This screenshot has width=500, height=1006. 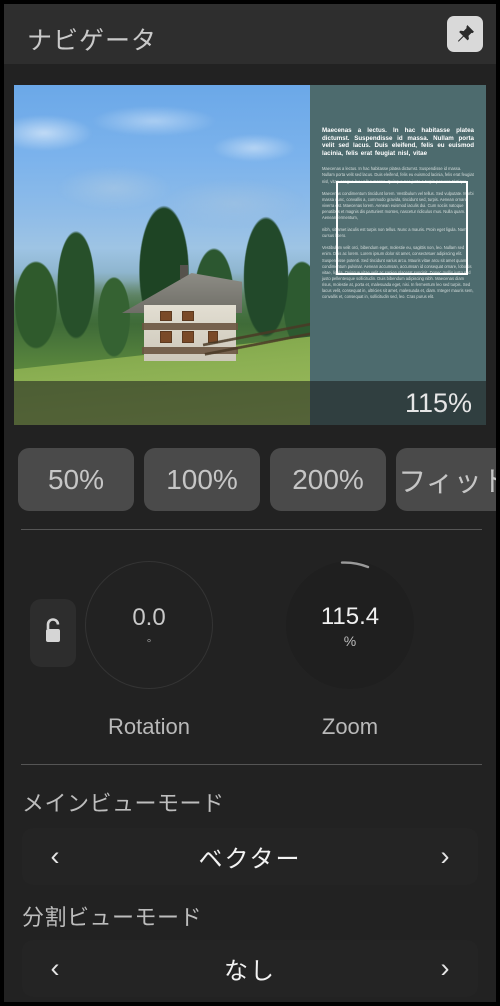 What do you see at coordinates (250, 971) in the screenshot?
I see `split-view-mode-value: なし` at bounding box center [250, 971].